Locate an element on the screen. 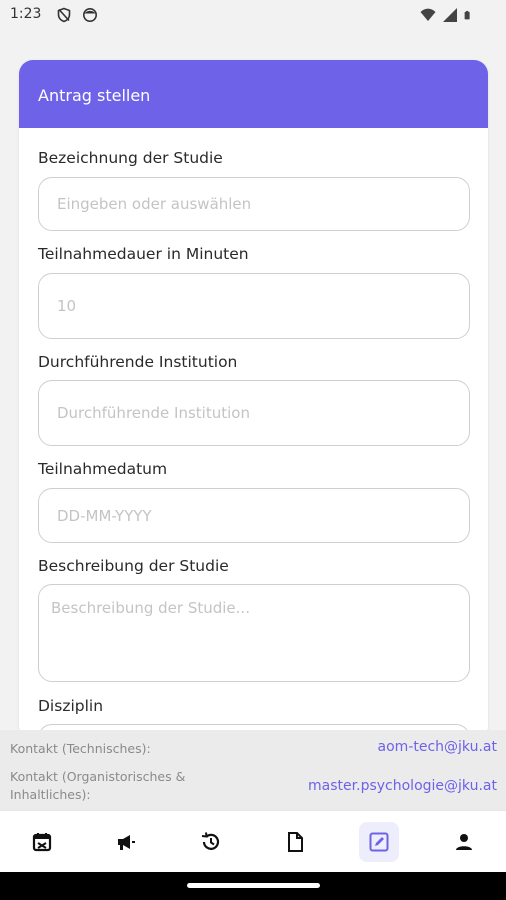  date-label: Teilnahmedatum is located at coordinates (103, 469).